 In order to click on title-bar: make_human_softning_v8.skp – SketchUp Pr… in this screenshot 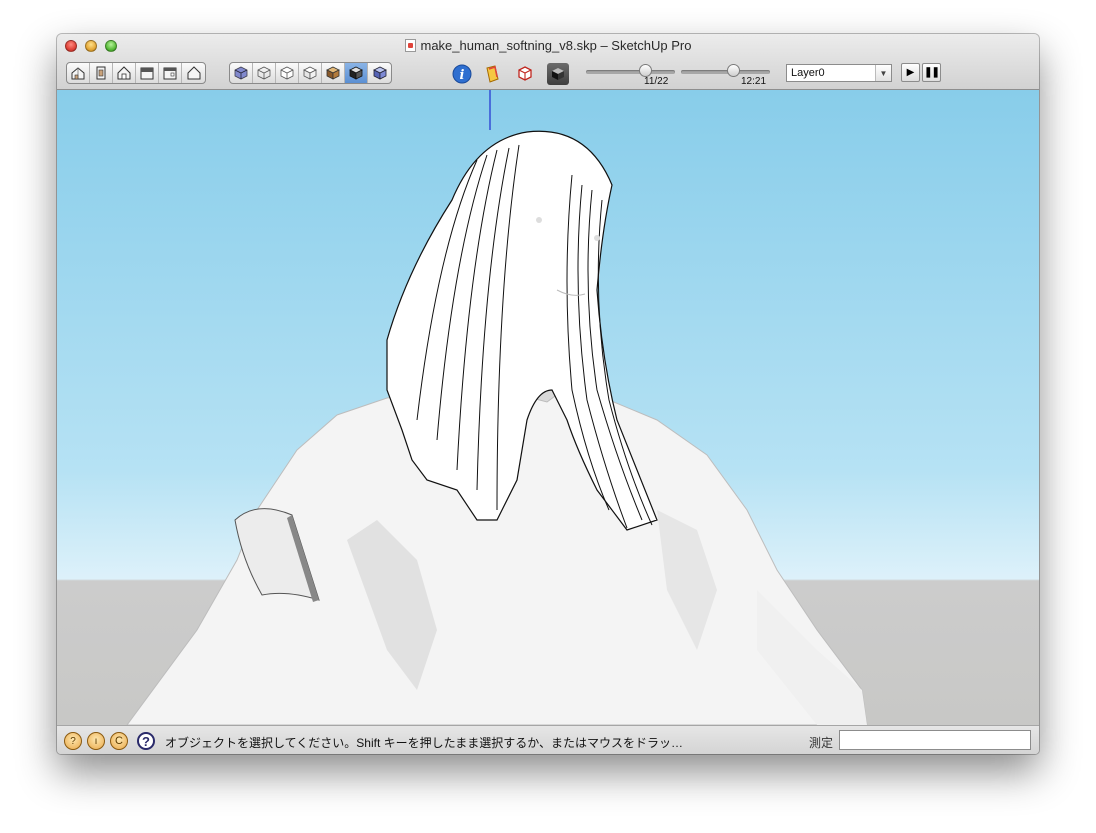, I will do `click(548, 62)`.